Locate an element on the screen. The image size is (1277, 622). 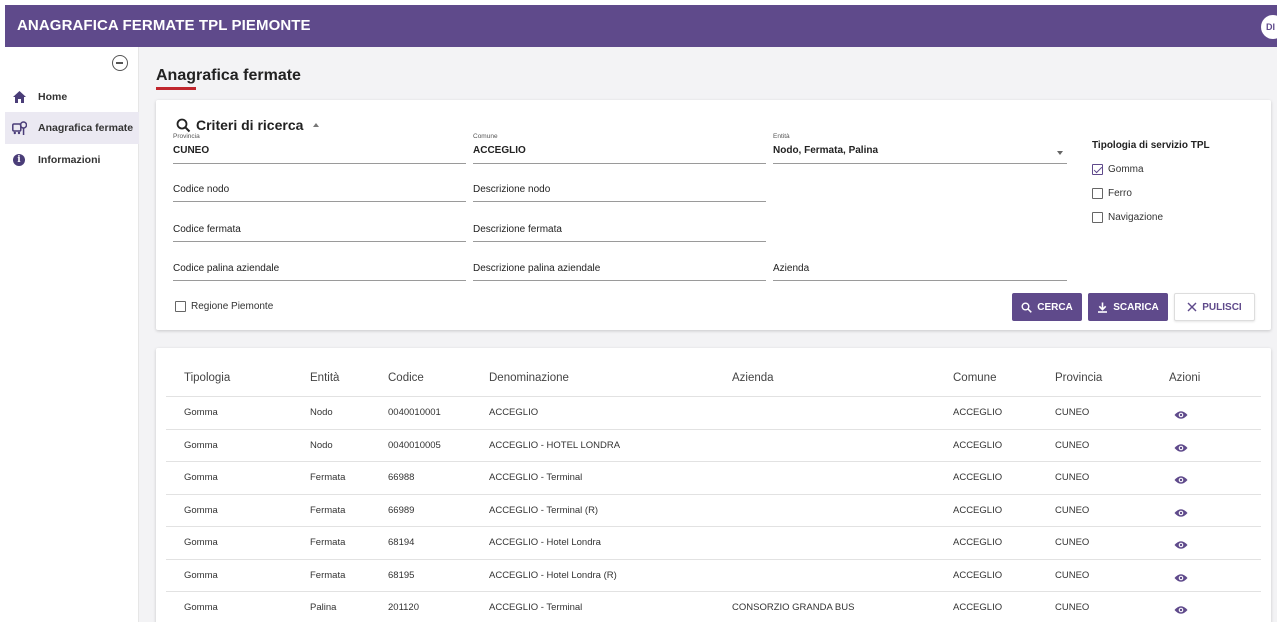
cell-codice: 0040010005 is located at coordinates (414, 445).